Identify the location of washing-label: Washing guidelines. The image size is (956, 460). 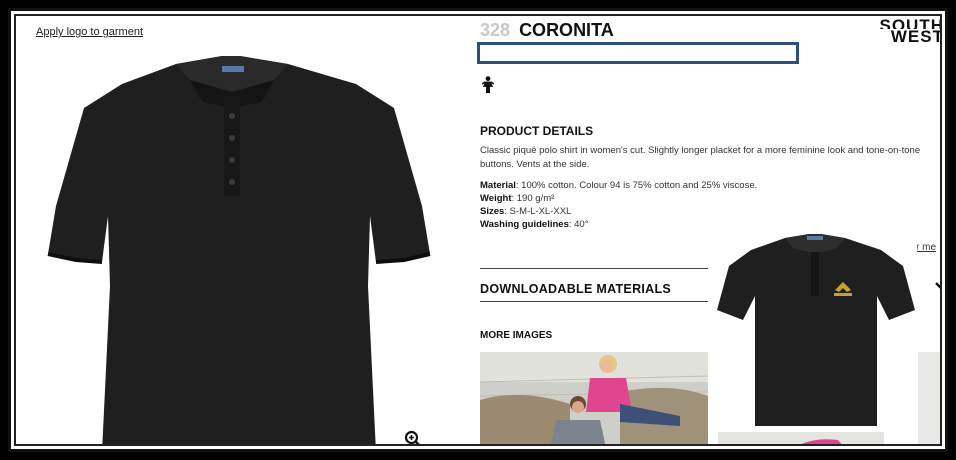
(524, 224).